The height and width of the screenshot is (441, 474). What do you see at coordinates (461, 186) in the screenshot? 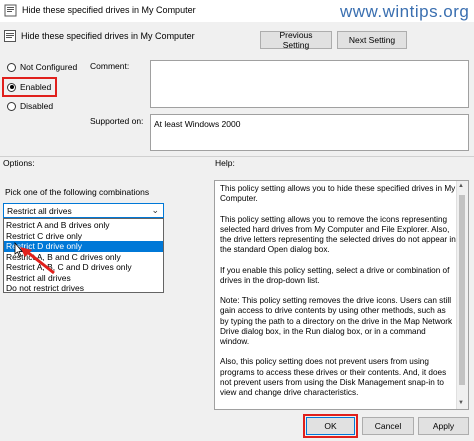
I see `scroll-up-icon: ▲` at bounding box center [461, 186].